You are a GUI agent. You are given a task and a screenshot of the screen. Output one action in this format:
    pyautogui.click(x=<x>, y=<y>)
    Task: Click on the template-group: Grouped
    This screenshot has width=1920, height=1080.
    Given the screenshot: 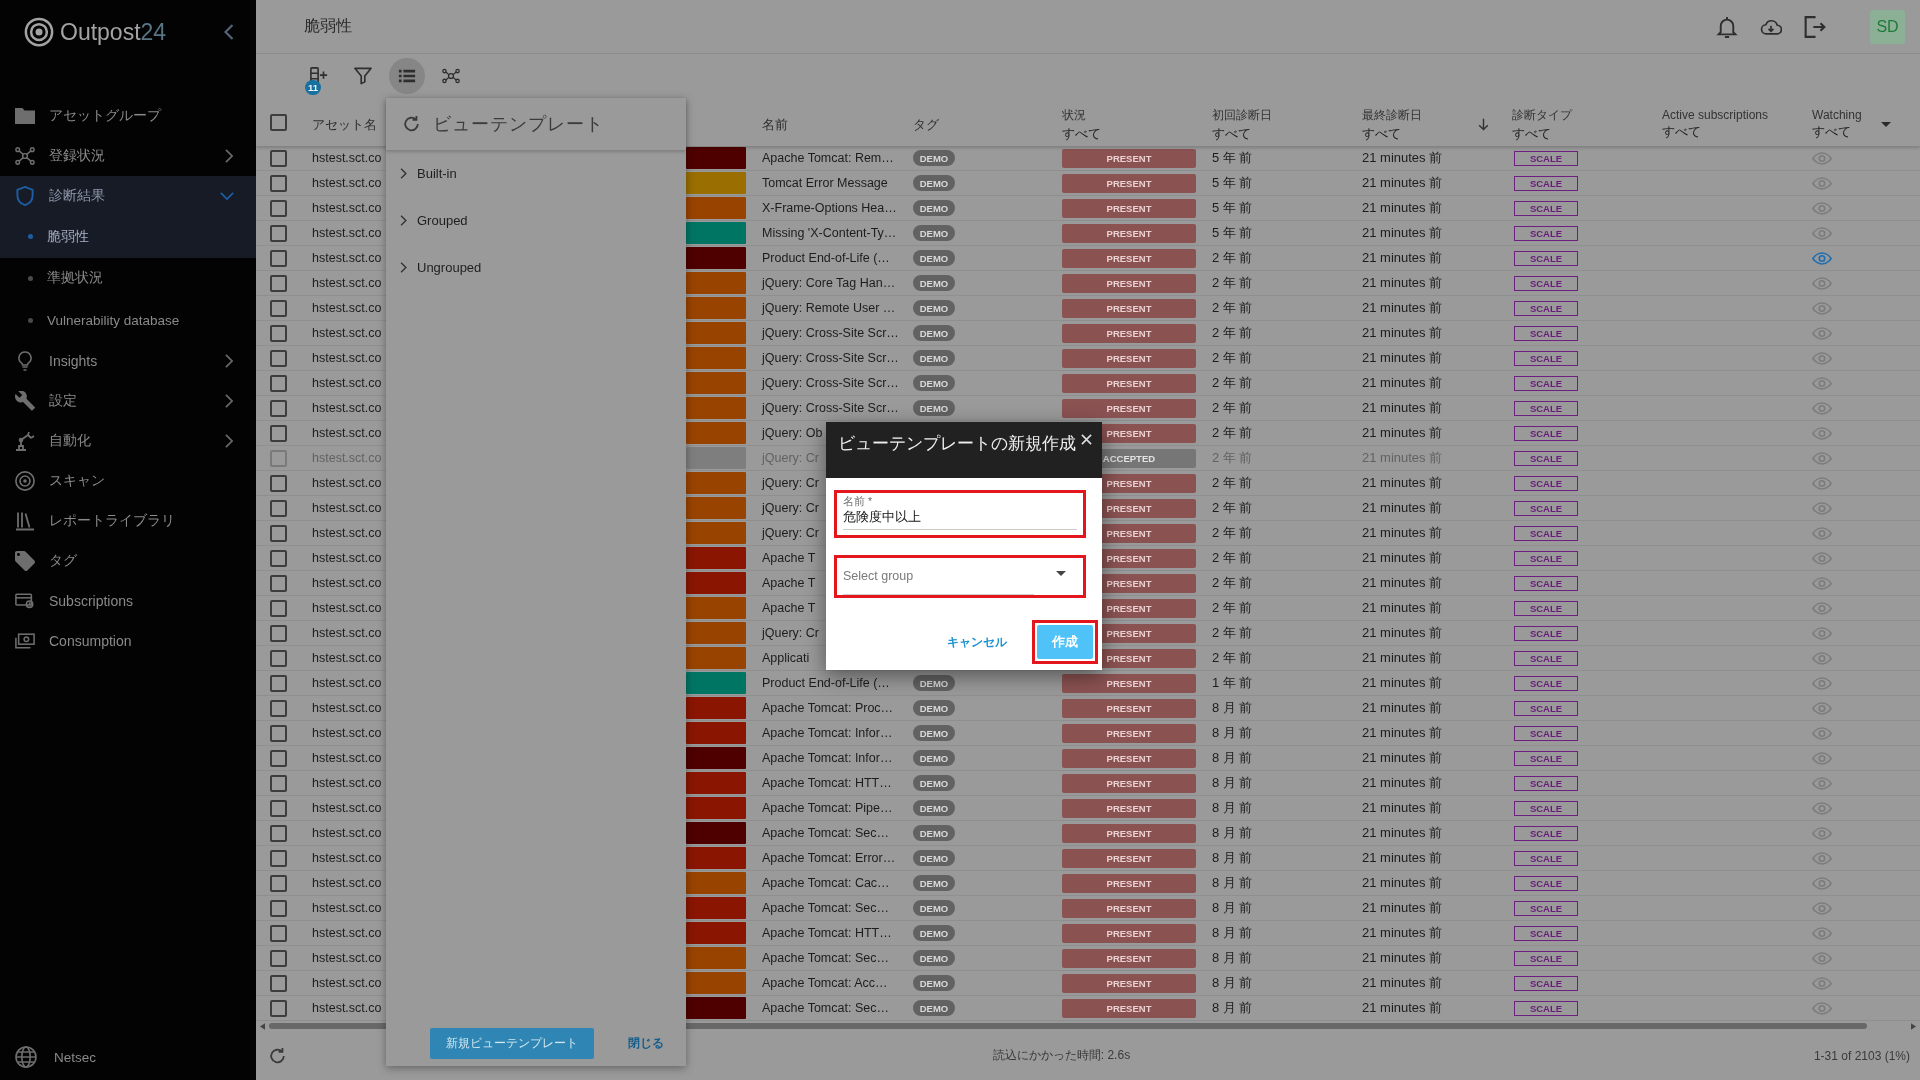 What is the action you would take?
    pyautogui.click(x=536, y=220)
    